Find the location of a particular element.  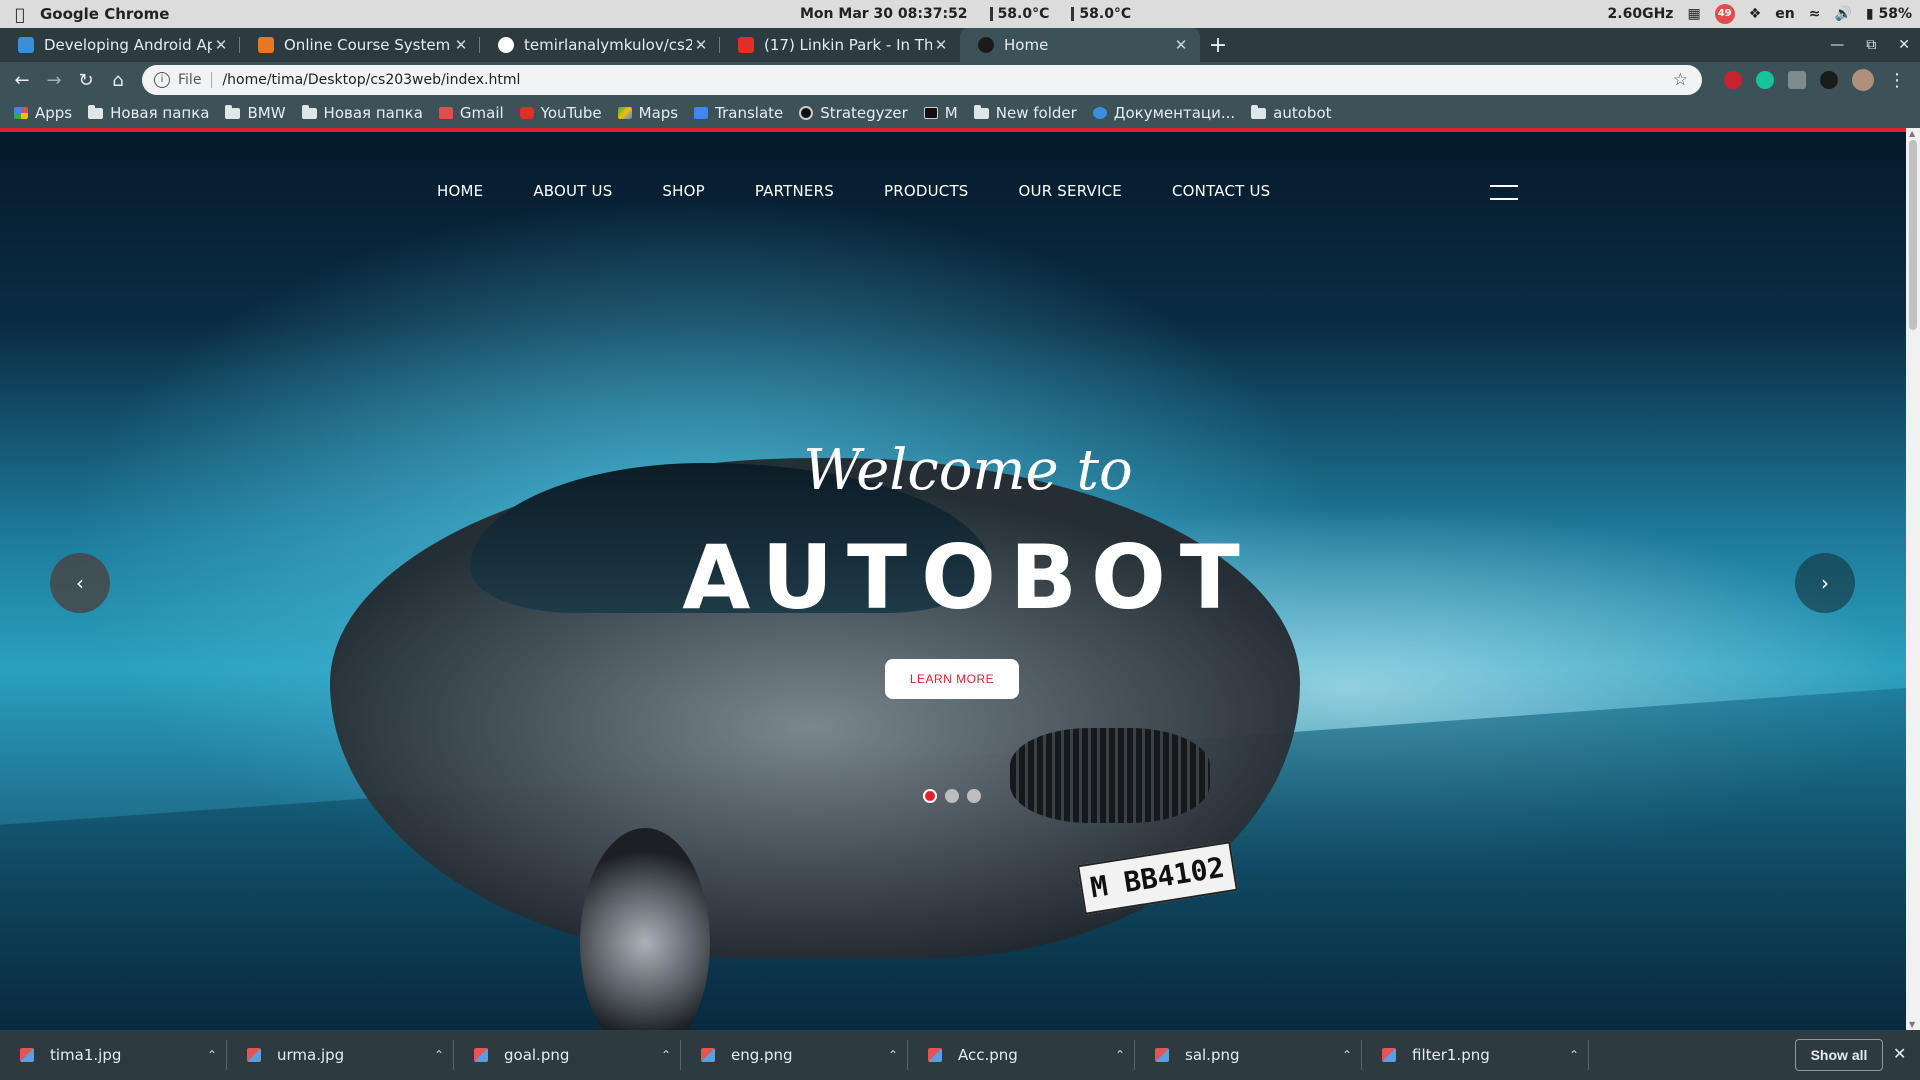

tab-home: Home ✕ is located at coordinates (1080, 45).